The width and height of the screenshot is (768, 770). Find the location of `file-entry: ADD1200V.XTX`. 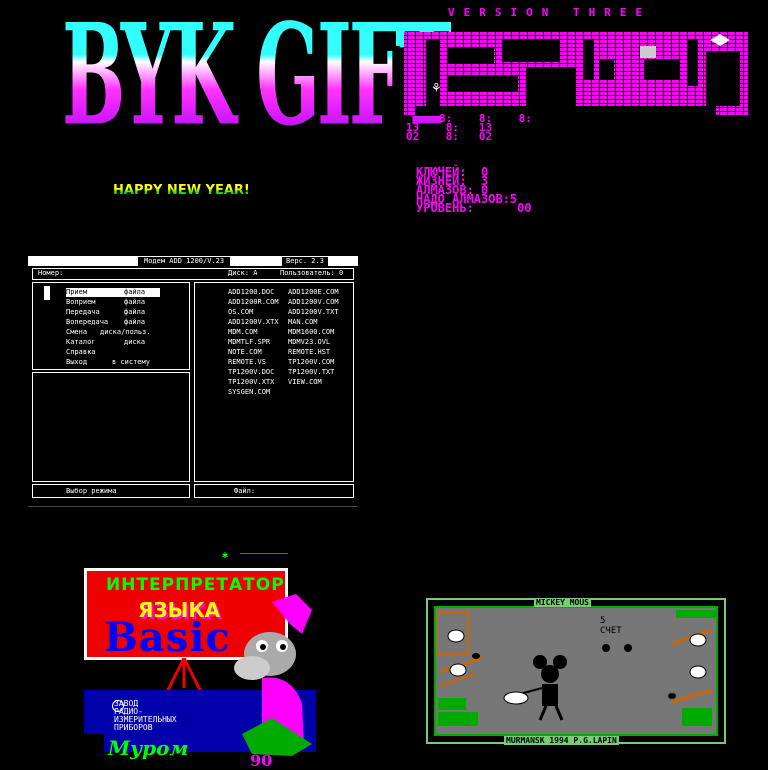

file-entry: ADD1200V.XTX is located at coordinates (253, 322).